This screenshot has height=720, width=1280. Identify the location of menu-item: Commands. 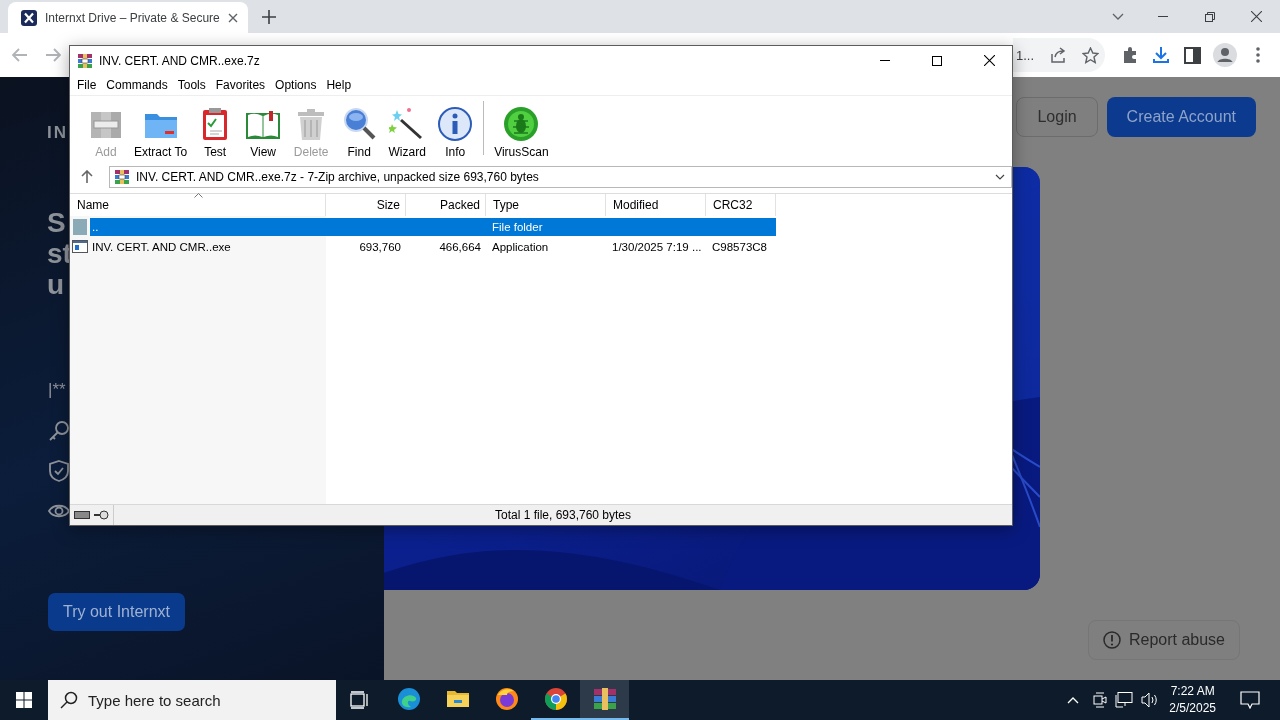
(137, 85).